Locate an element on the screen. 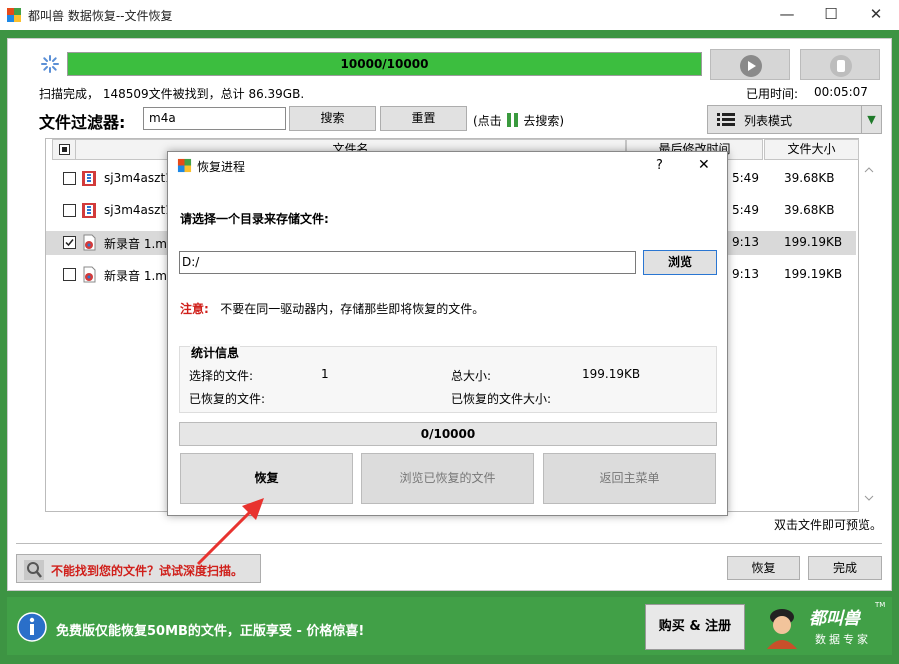 This screenshot has width=899, height=664. brand-logo: 都叫兽 TM 数据专家 is located at coordinates (823, 626).